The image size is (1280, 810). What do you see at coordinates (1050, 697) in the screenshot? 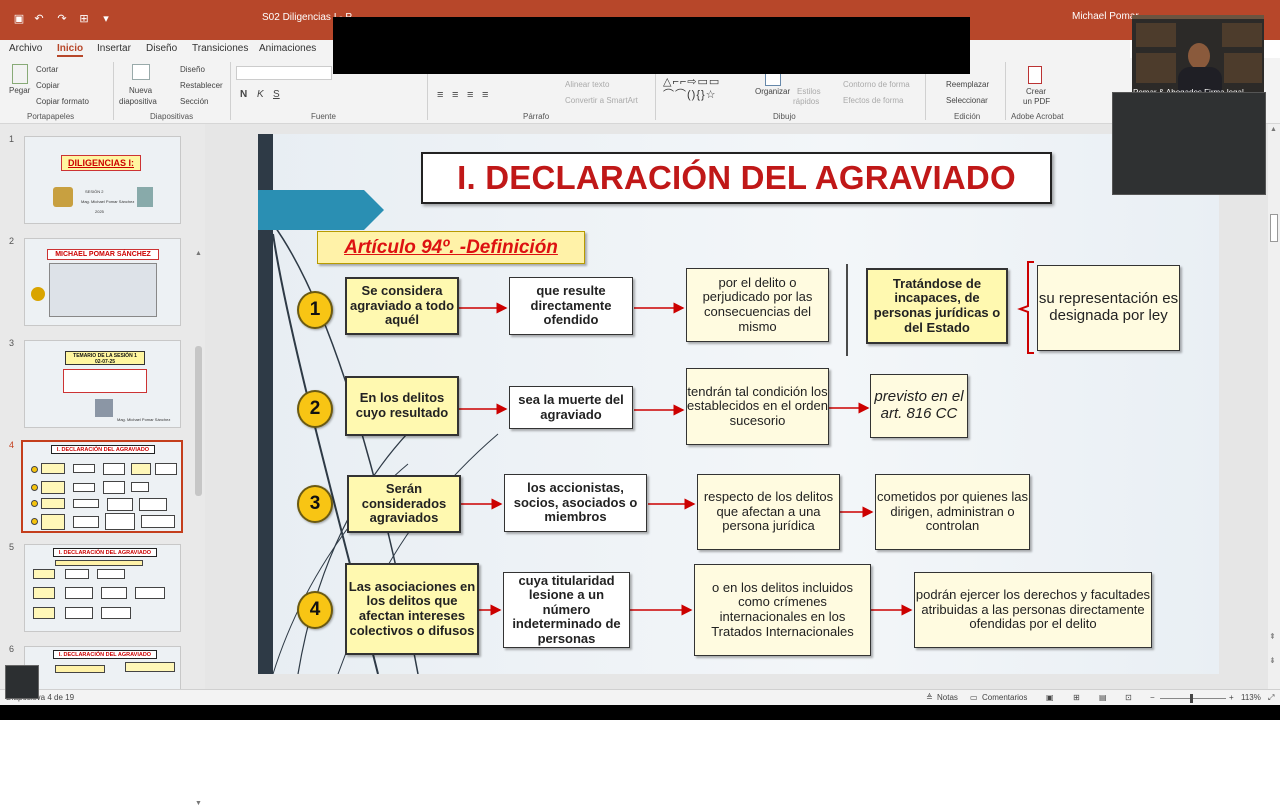
I see `normal-view-icon: ▣` at bounding box center [1050, 697].